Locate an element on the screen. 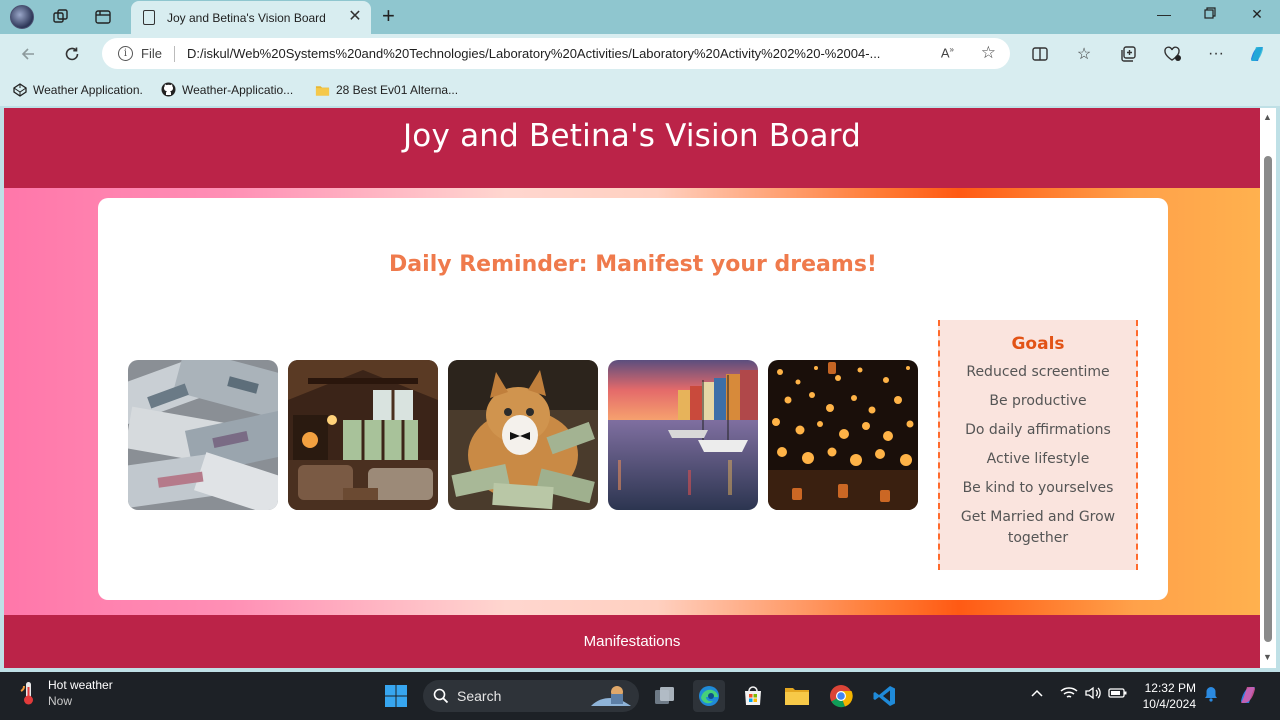  search-highlight-icon is located at coordinates (611, 696).